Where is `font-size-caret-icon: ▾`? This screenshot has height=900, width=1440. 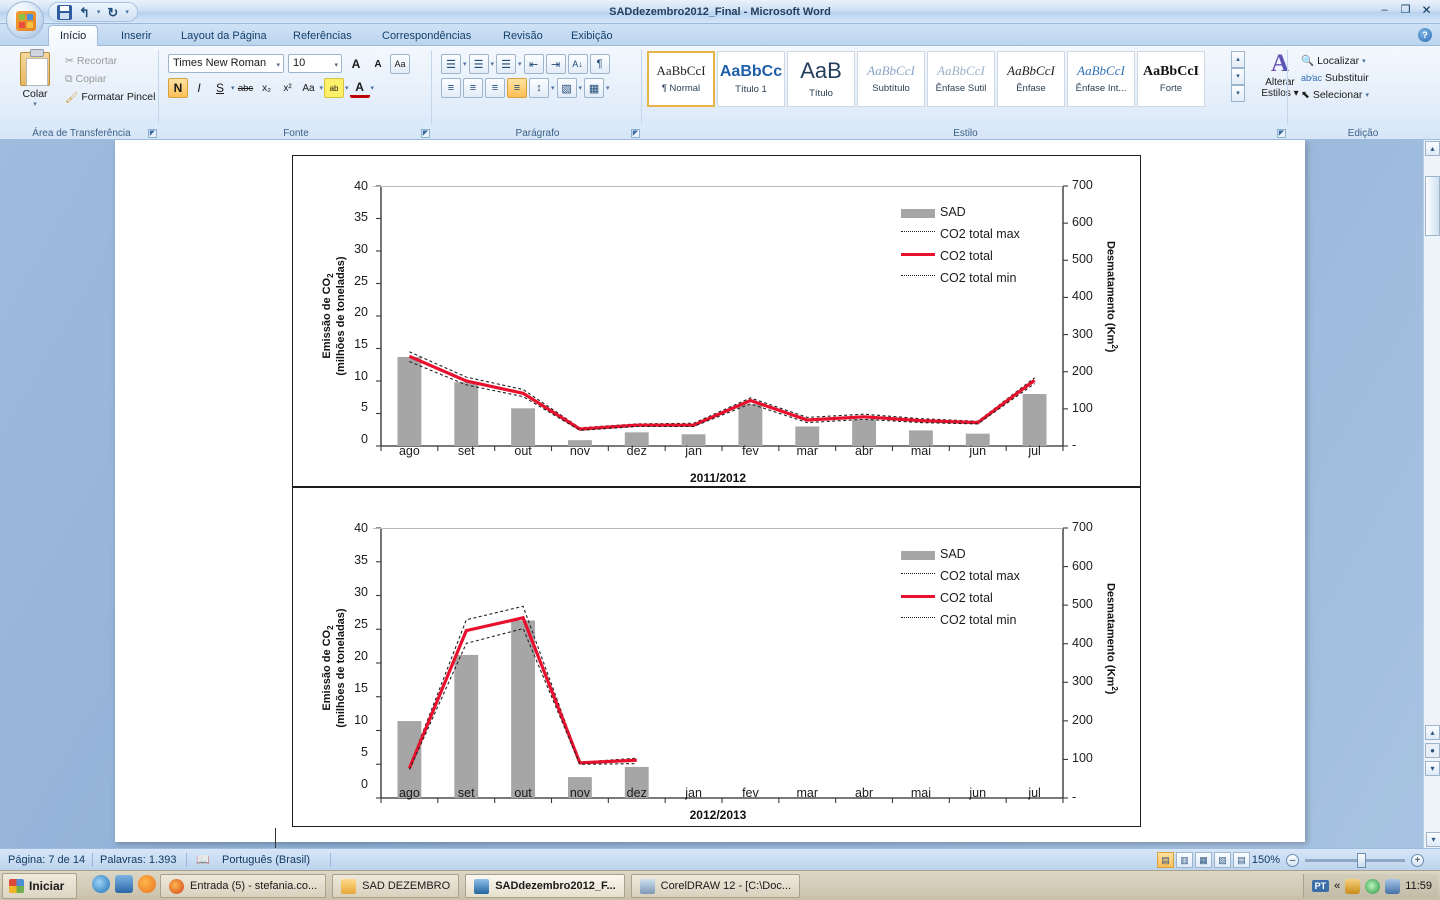
font-size-caret-icon: ▾ is located at coordinates (336, 65).